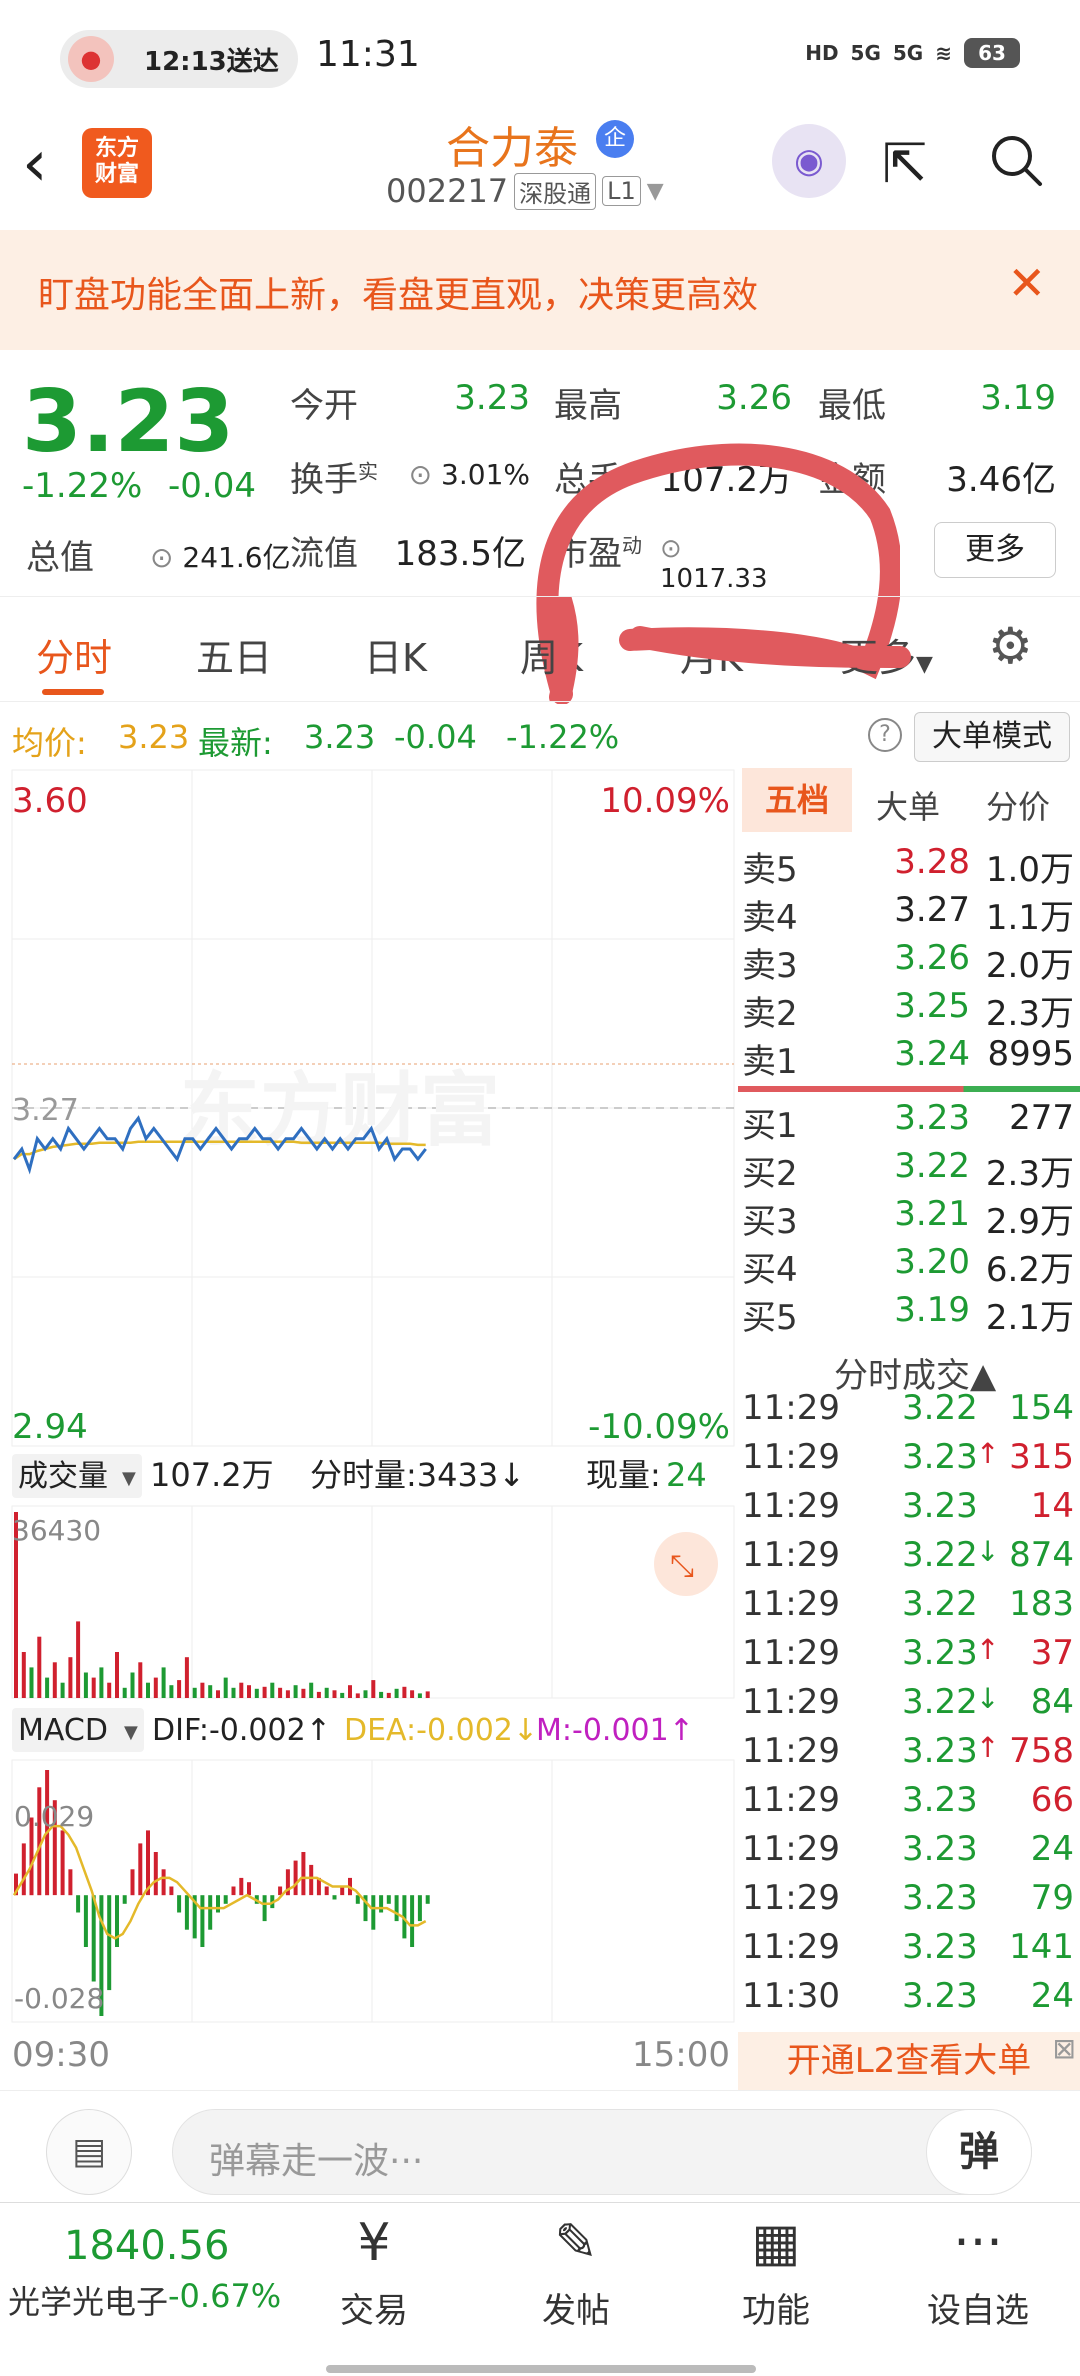 Image resolution: width=1080 pixels, height=2376 pixels. What do you see at coordinates (1018, 805) in the screenshot?
I see `tab-price-dist: 分价` at bounding box center [1018, 805].